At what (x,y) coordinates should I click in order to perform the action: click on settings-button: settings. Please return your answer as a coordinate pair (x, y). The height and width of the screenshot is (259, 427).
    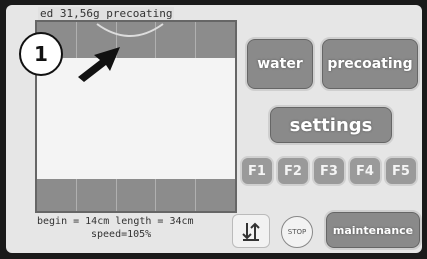
    Looking at the image, I should click on (331, 125).